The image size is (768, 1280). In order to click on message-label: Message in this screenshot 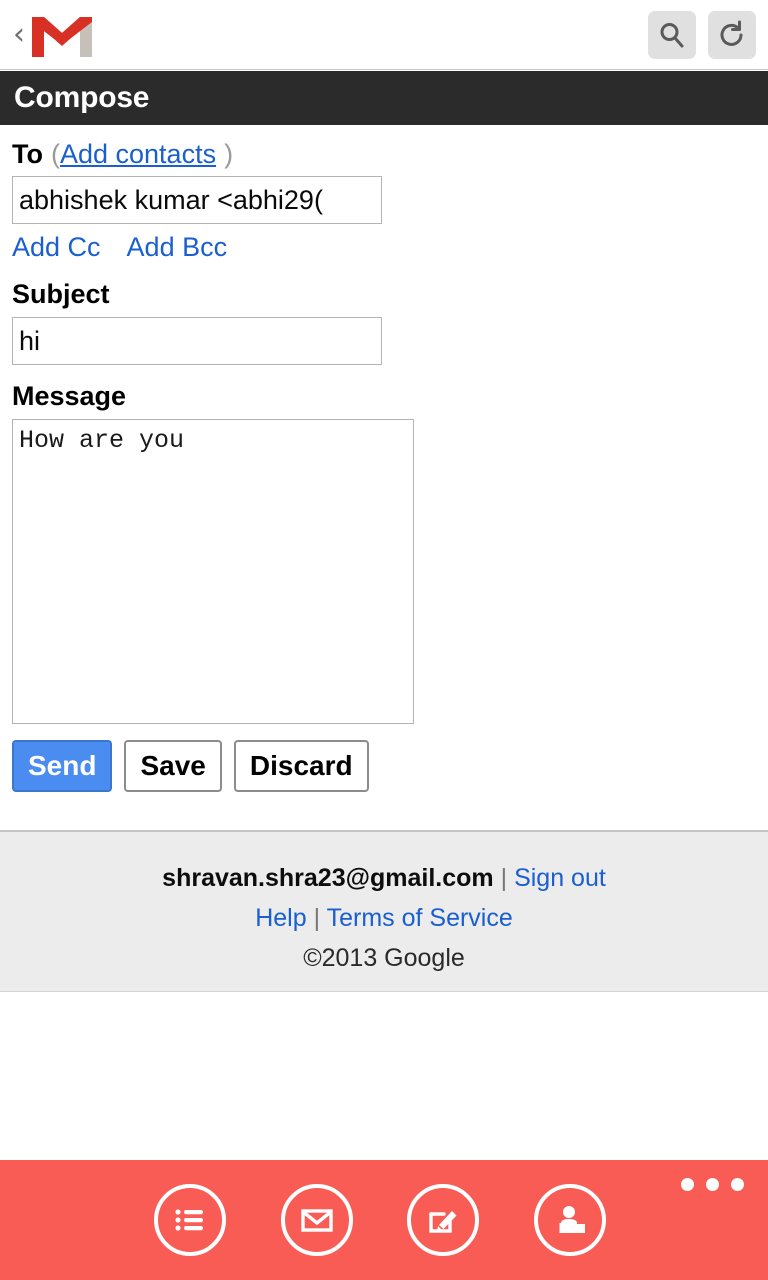, I will do `click(69, 396)`.